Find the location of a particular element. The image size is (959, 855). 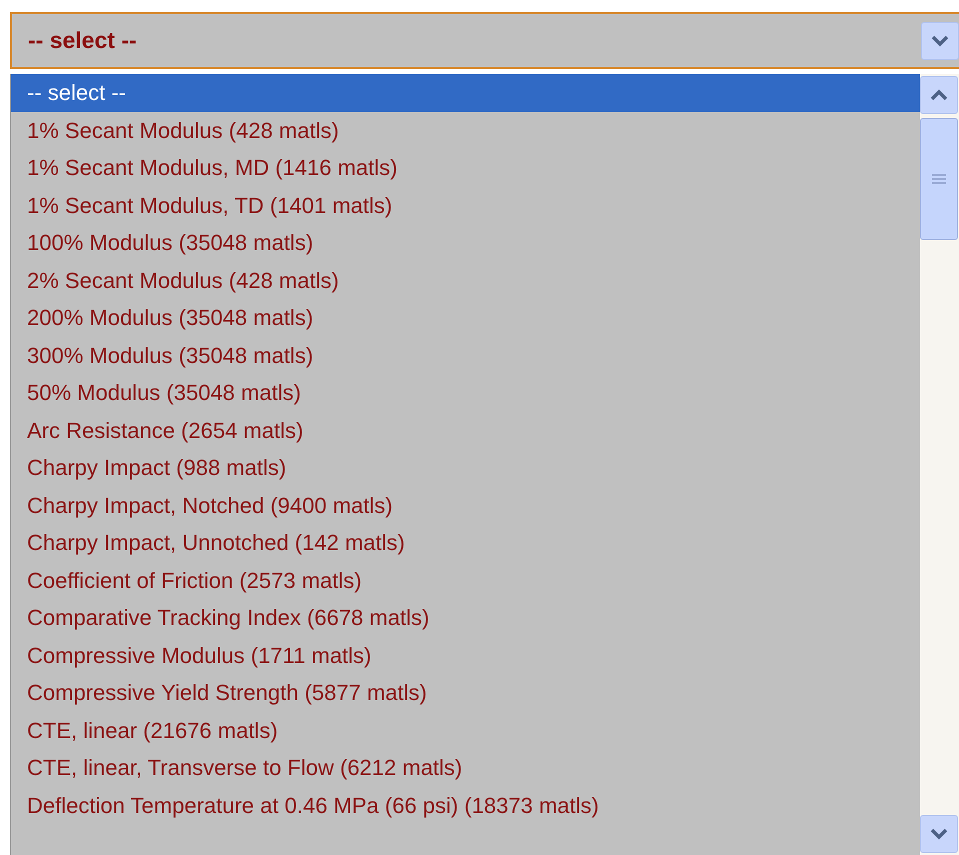

scroll-down-button is located at coordinates (939, 834).